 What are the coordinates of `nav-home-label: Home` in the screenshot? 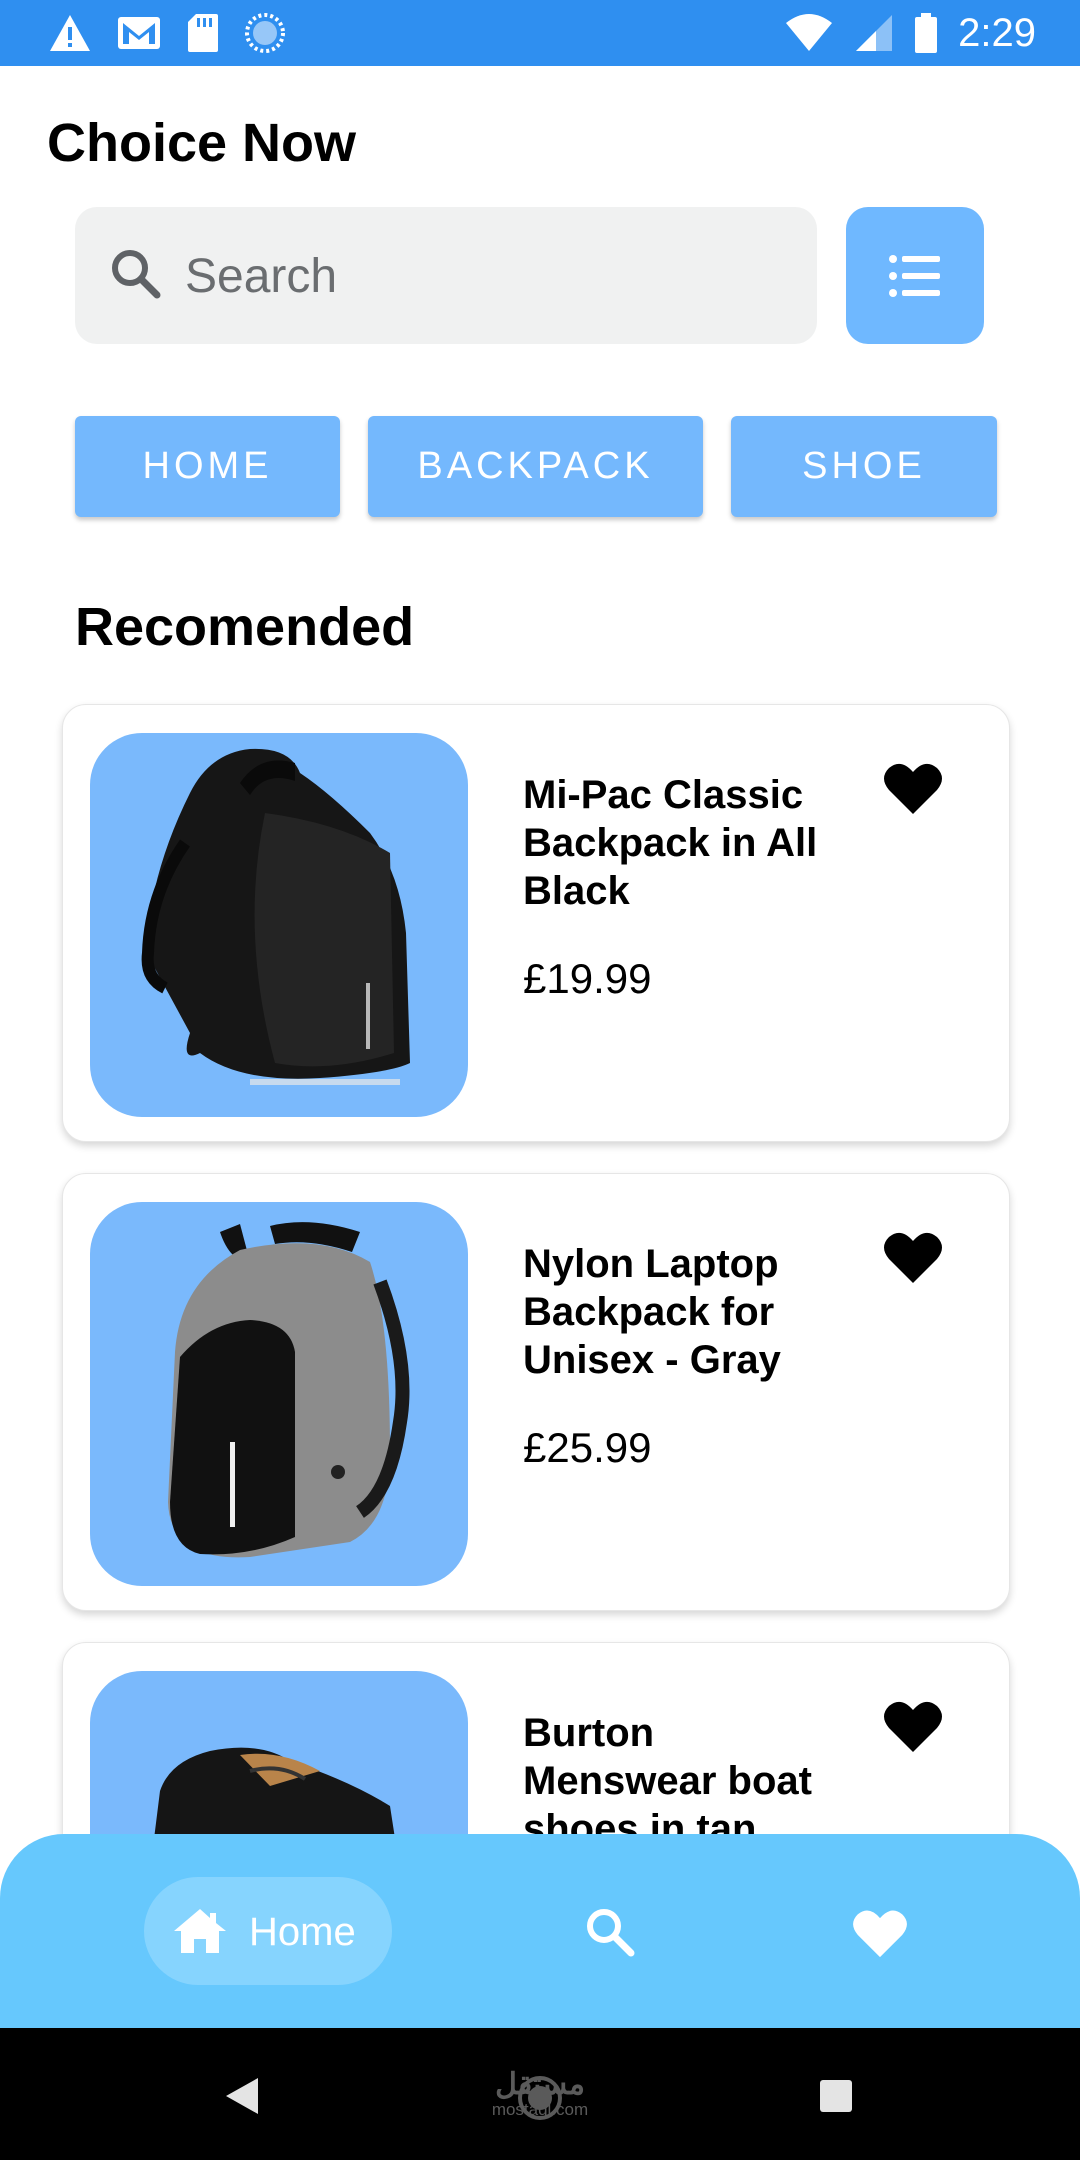 It's located at (302, 1932).